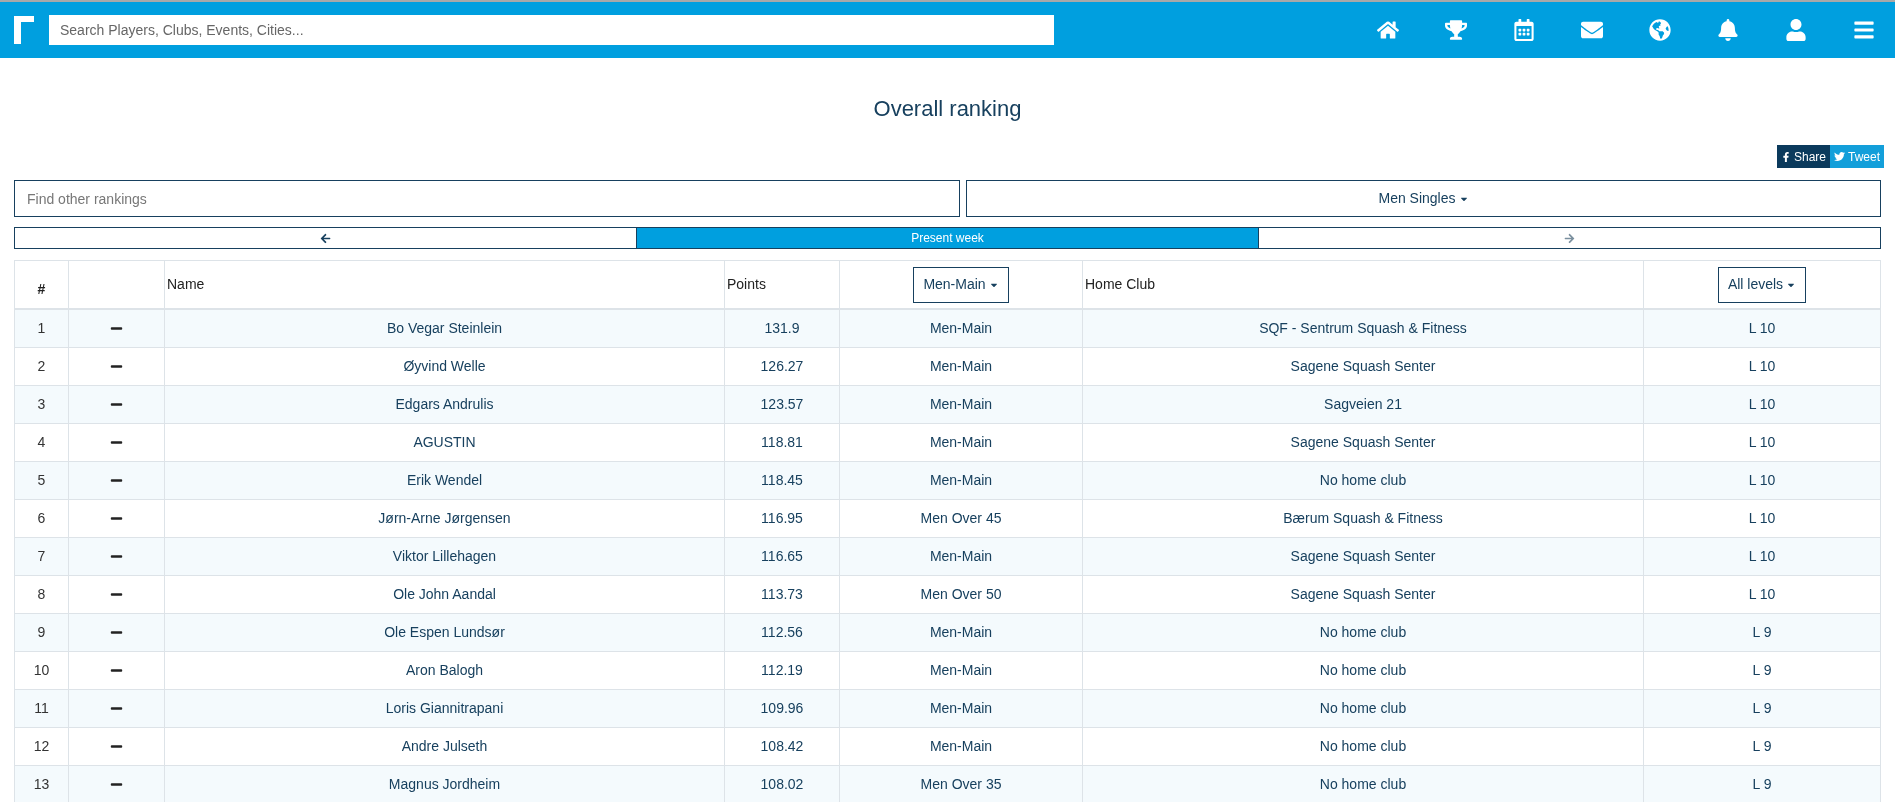 The image size is (1895, 802). What do you see at coordinates (1796, 30) in the screenshot?
I see `user-icon` at bounding box center [1796, 30].